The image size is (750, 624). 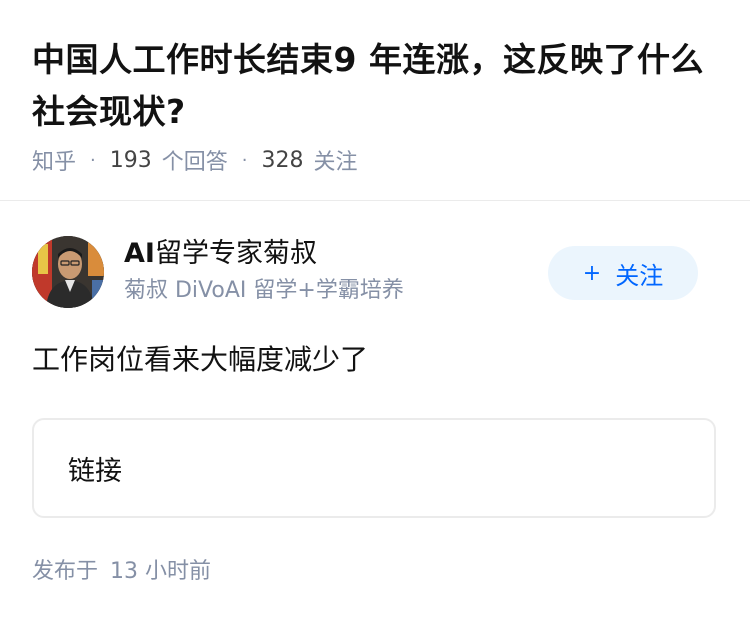 I want to click on author-name-prefix: AI, so click(x=139, y=253).